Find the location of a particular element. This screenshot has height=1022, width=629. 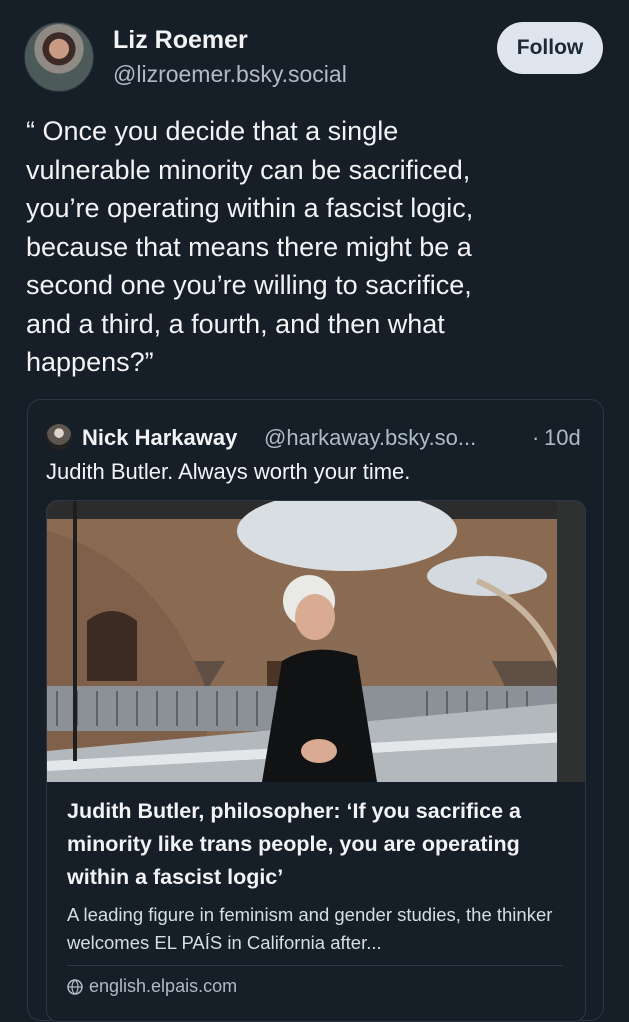

post-header: Liz Roemer @lizroemer.bsky.social Follow is located at coordinates (314, 55).